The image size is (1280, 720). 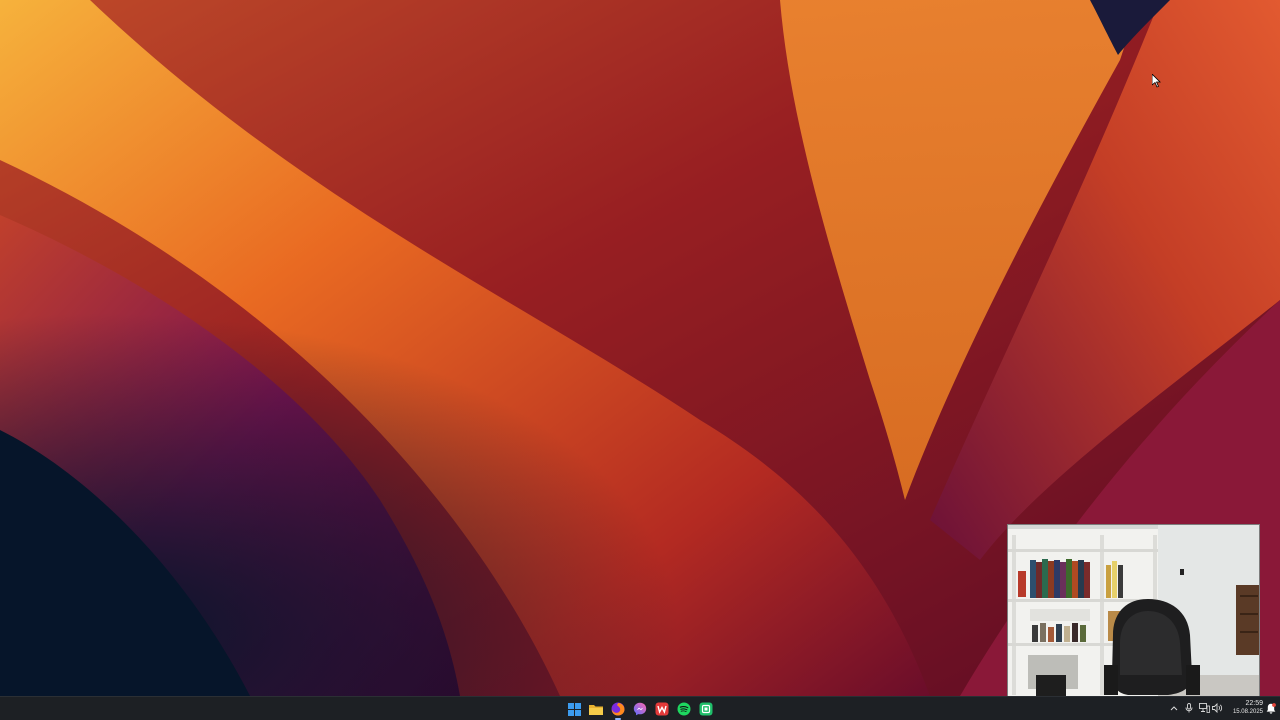 I want to click on firefox-button, so click(x=618, y=710).